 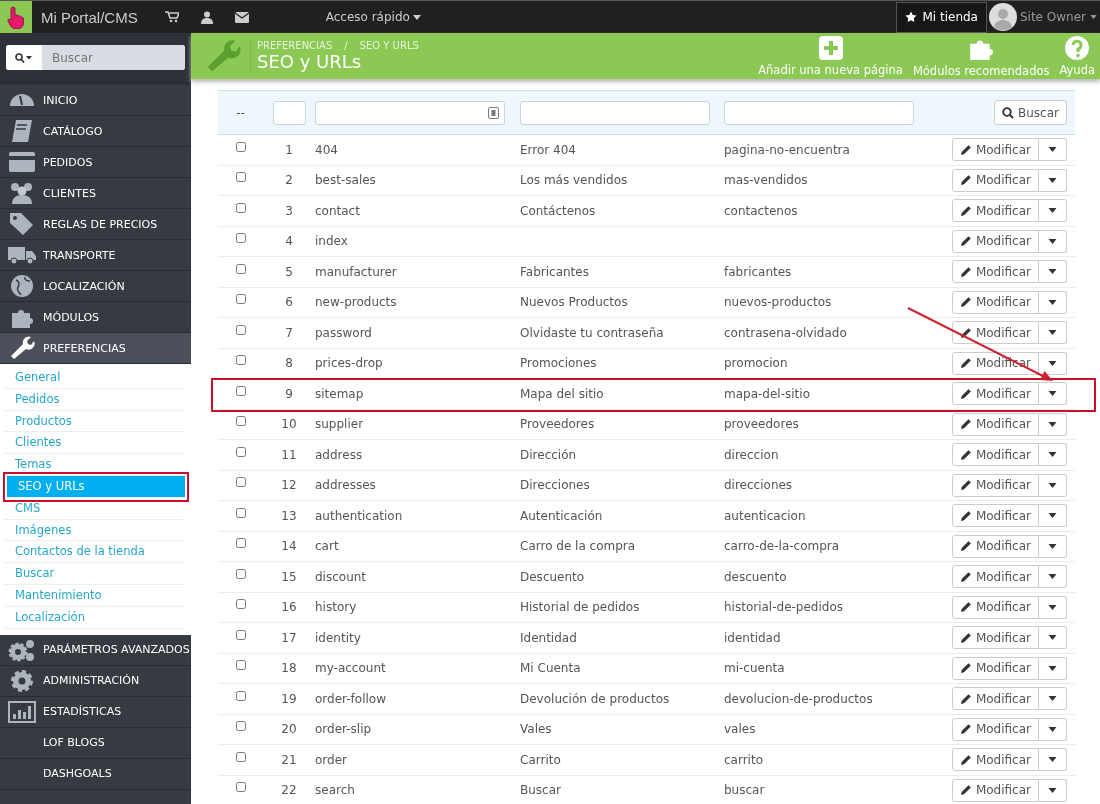 I want to click on cart-icon, so click(x=171, y=17).